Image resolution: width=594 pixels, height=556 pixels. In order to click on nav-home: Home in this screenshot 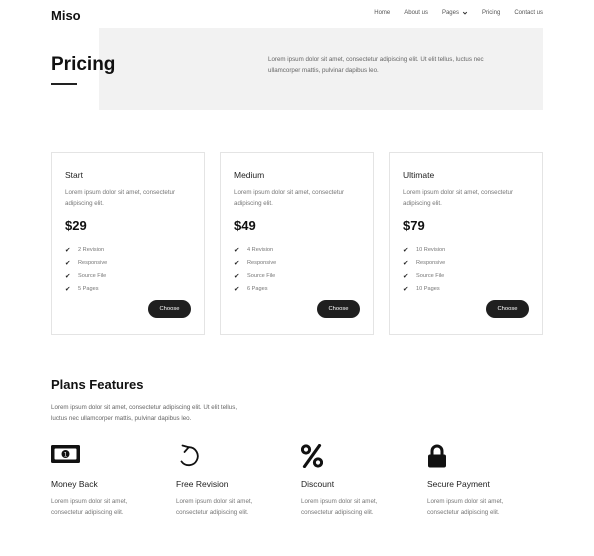, I will do `click(382, 13)`.